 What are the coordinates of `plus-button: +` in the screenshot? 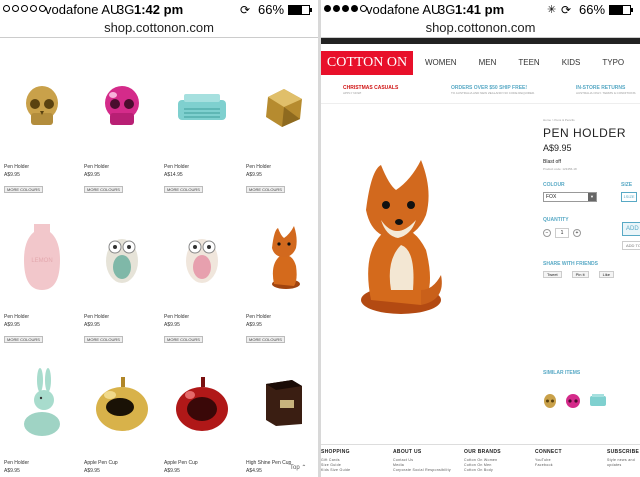 It's located at (577, 233).